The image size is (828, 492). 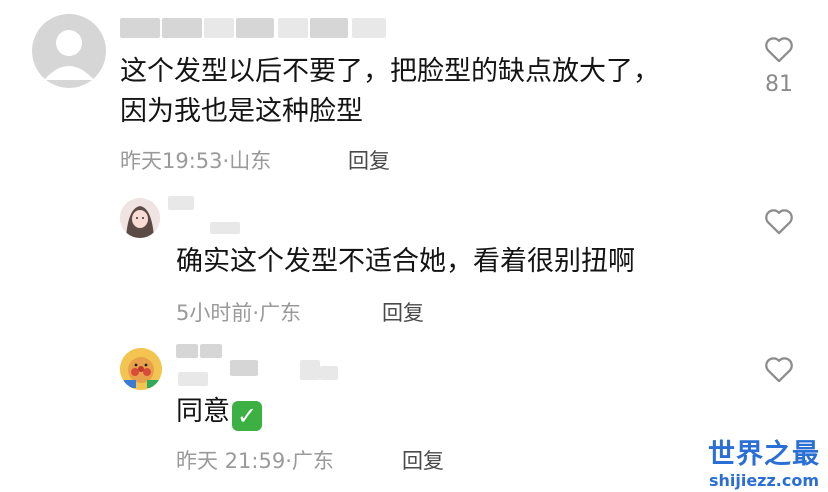 What do you see at coordinates (247, 416) in the screenshot?
I see `check-mark-emoji: ✓` at bounding box center [247, 416].